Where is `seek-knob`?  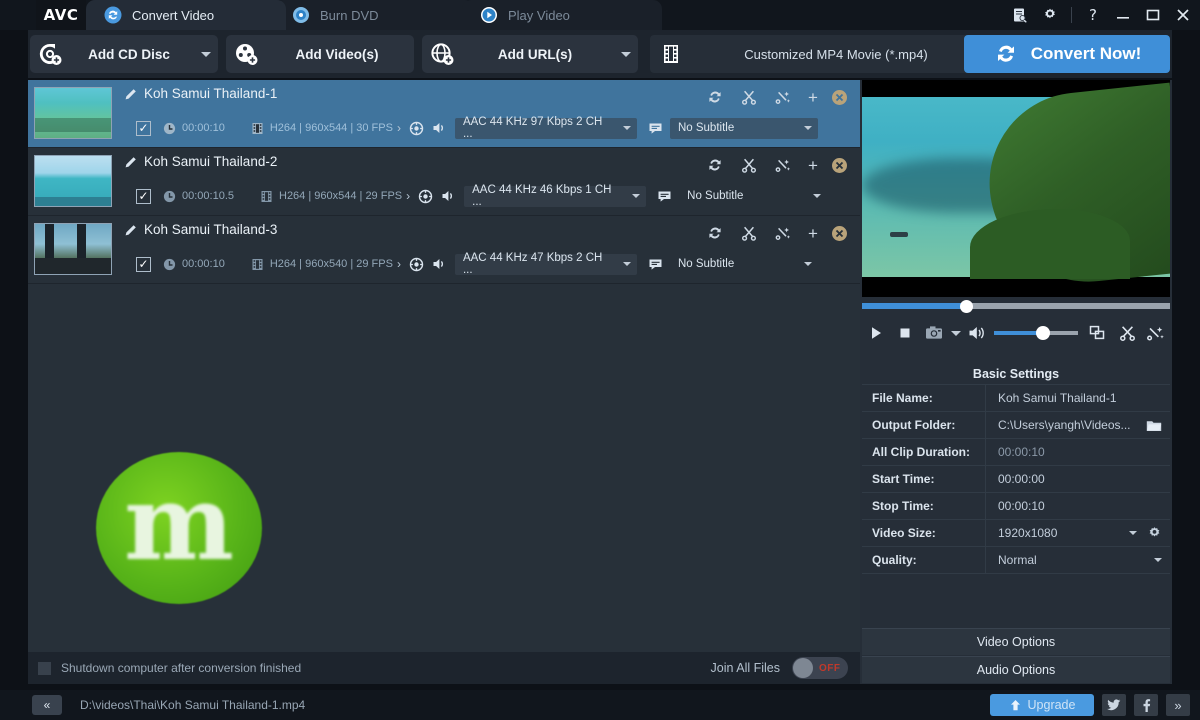 seek-knob is located at coordinates (966, 306).